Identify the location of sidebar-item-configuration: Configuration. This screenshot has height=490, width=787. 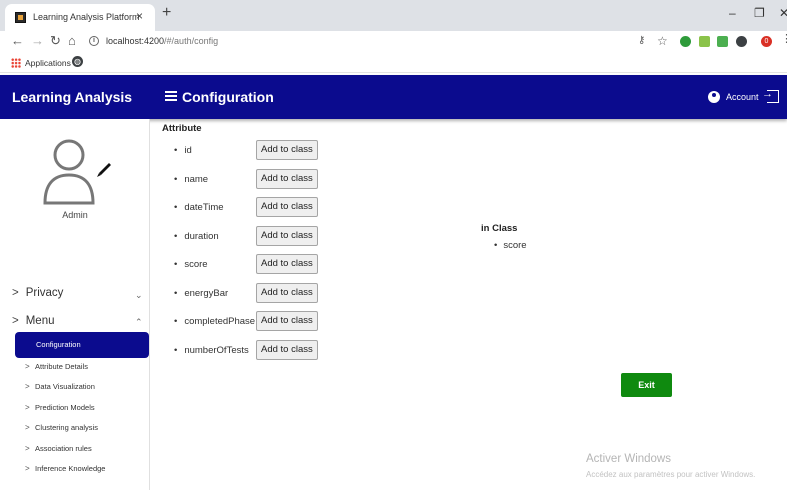
(82, 345).